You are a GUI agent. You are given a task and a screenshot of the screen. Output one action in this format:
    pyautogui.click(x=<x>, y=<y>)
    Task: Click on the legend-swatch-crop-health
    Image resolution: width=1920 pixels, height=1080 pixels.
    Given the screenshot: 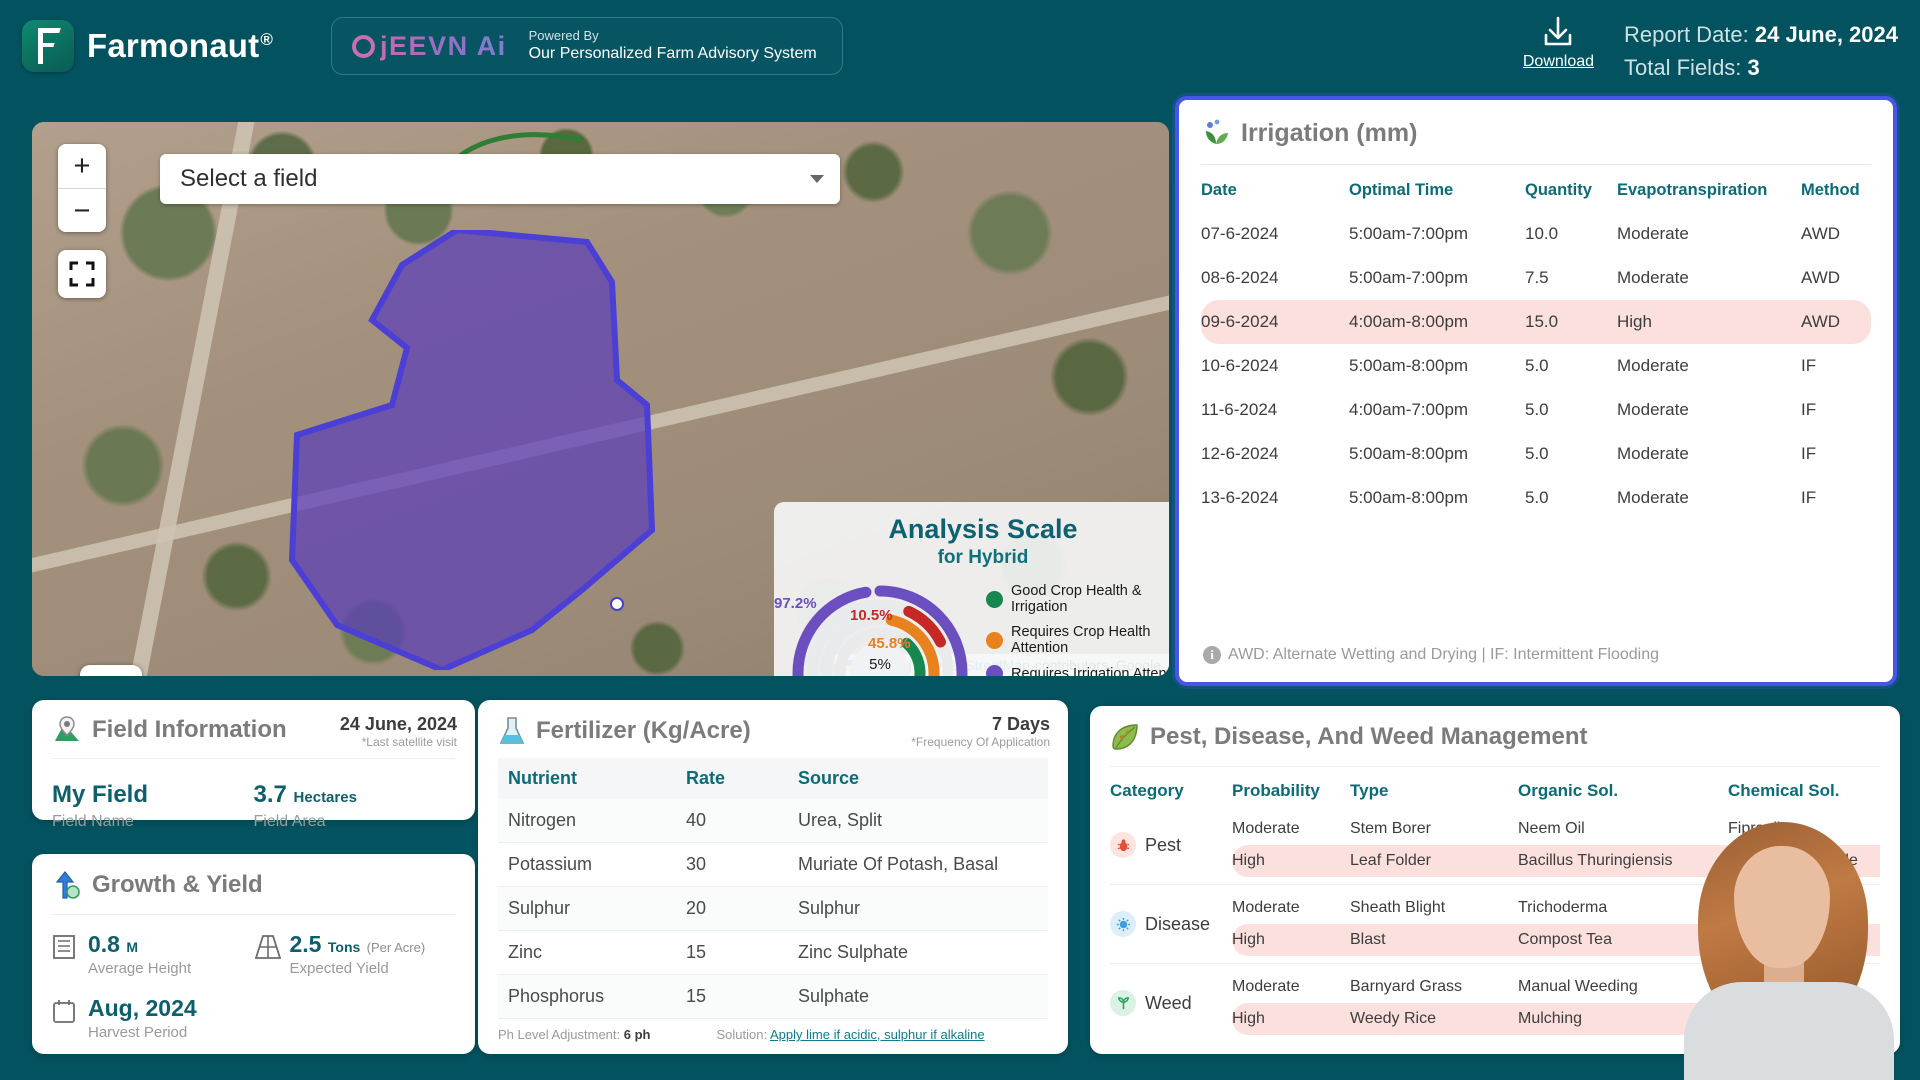 What is the action you would take?
    pyautogui.click(x=994, y=640)
    